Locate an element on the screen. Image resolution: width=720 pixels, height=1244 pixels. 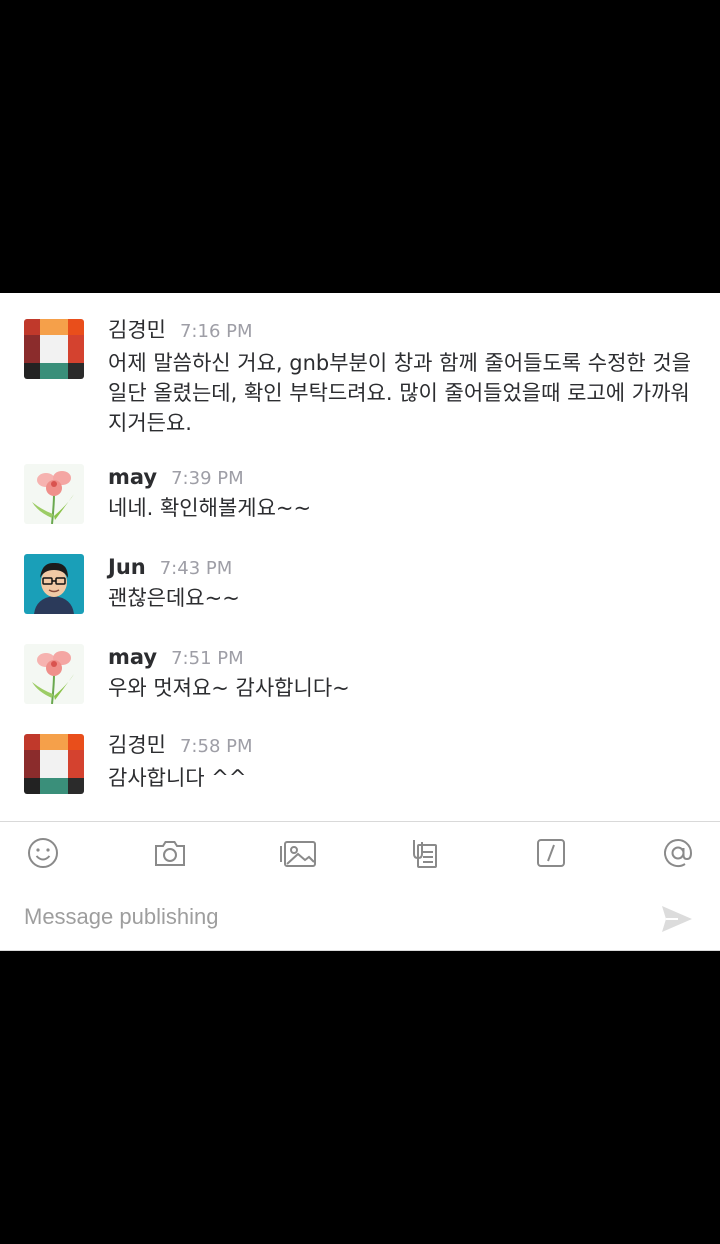
message-header: 김경민 7:16 PM is located at coordinates (180, 330).